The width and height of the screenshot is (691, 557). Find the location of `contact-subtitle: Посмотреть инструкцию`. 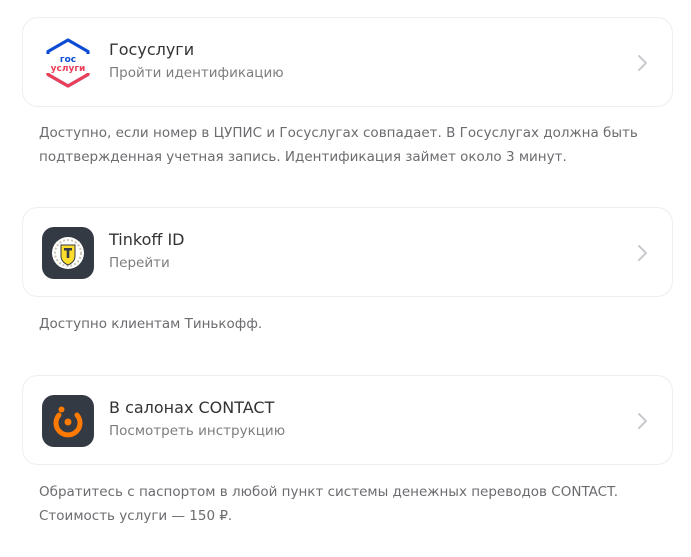

contact-subtitle: Посмотреть инструкцию is located at coordinates (197, 431).